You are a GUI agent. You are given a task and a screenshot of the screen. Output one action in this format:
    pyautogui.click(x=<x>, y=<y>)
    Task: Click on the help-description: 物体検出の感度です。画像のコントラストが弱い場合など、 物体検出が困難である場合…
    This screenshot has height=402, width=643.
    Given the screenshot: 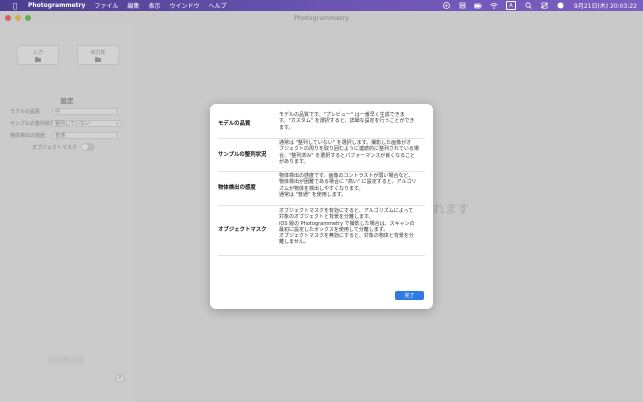 What is the action you would take?
    pyautogui.click(x=352, y=185)
    